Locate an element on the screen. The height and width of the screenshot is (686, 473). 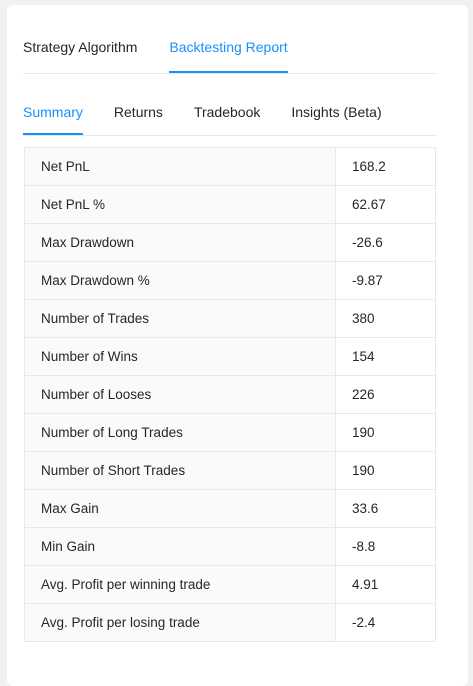
tab-returns: Returns is located at coordinates (138, 119).